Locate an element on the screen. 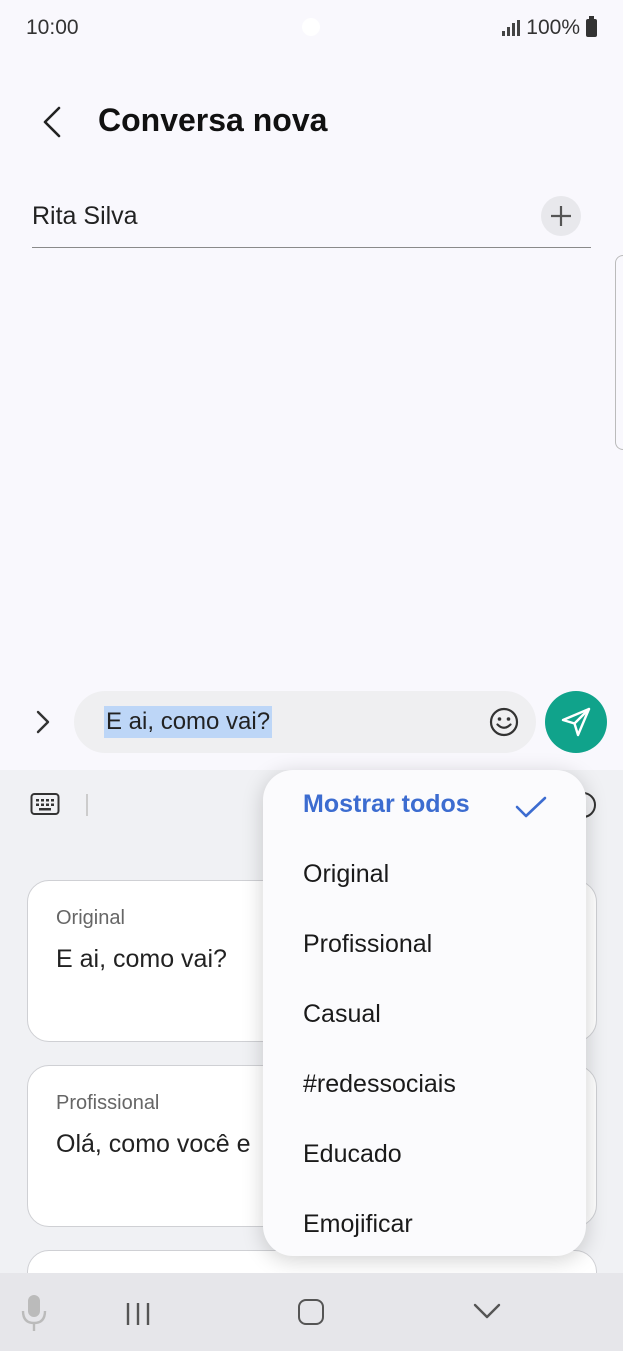 The image size is (623, 1351). suggestion-text: Olá, como você e is located at coordinates (153, 1144).